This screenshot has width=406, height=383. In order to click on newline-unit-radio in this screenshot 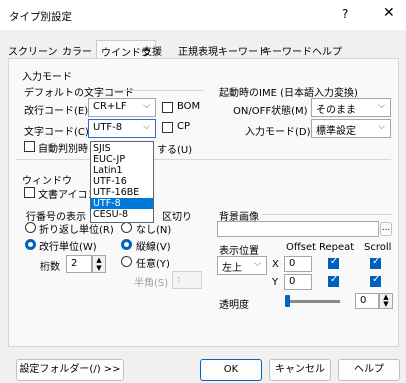, I will do `click(30, 244)`.